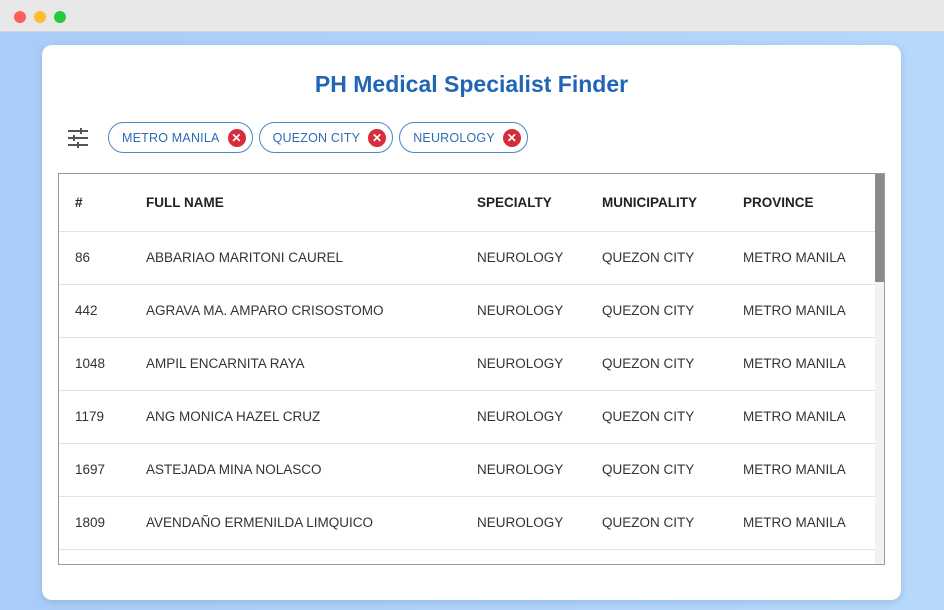 Image resolution: width=944 pixels, height=610 pixels. What do you see at coordinates (78, 138) in the screenshot?
I see `filter-sliders-icon` at bounding box center [78, 138].